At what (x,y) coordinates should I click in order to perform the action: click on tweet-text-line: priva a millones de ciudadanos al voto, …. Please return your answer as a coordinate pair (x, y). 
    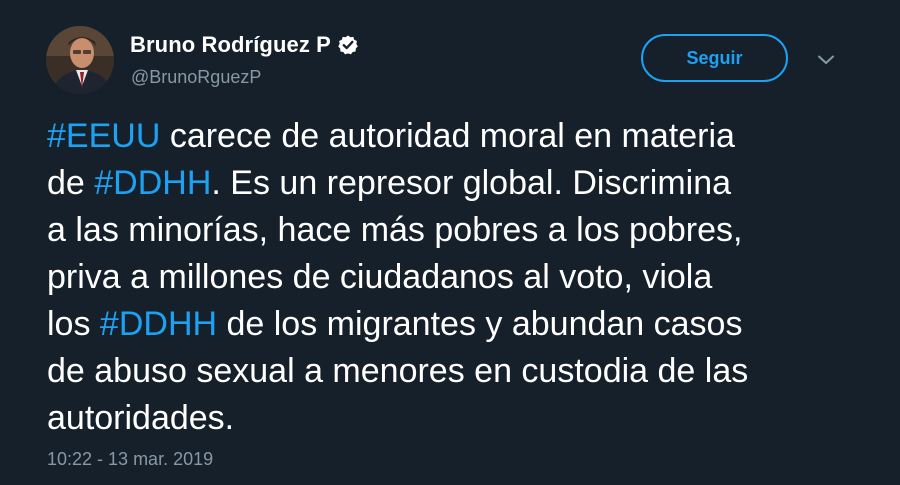
    Looking at the image, I should click on (457, 277).